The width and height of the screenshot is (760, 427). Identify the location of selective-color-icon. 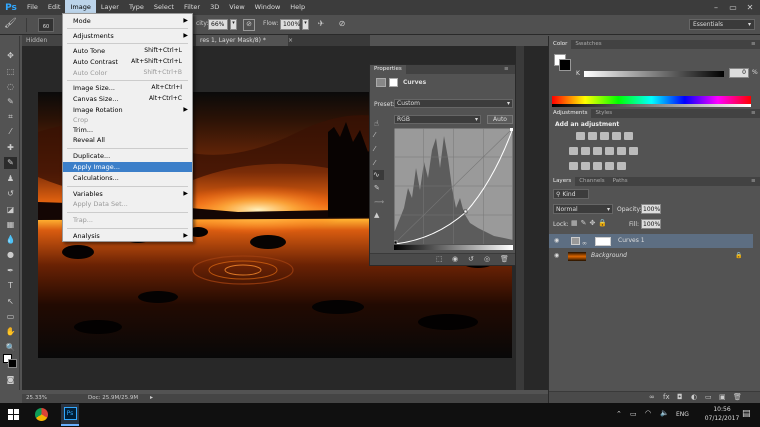
(609, 166).